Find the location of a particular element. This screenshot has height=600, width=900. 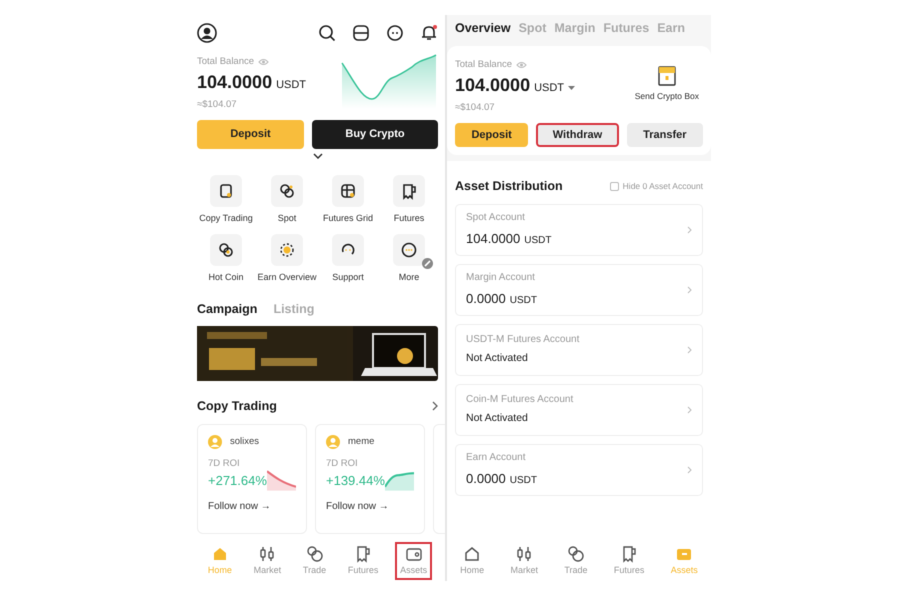

caret-icon is located at coordinates (572, 88).